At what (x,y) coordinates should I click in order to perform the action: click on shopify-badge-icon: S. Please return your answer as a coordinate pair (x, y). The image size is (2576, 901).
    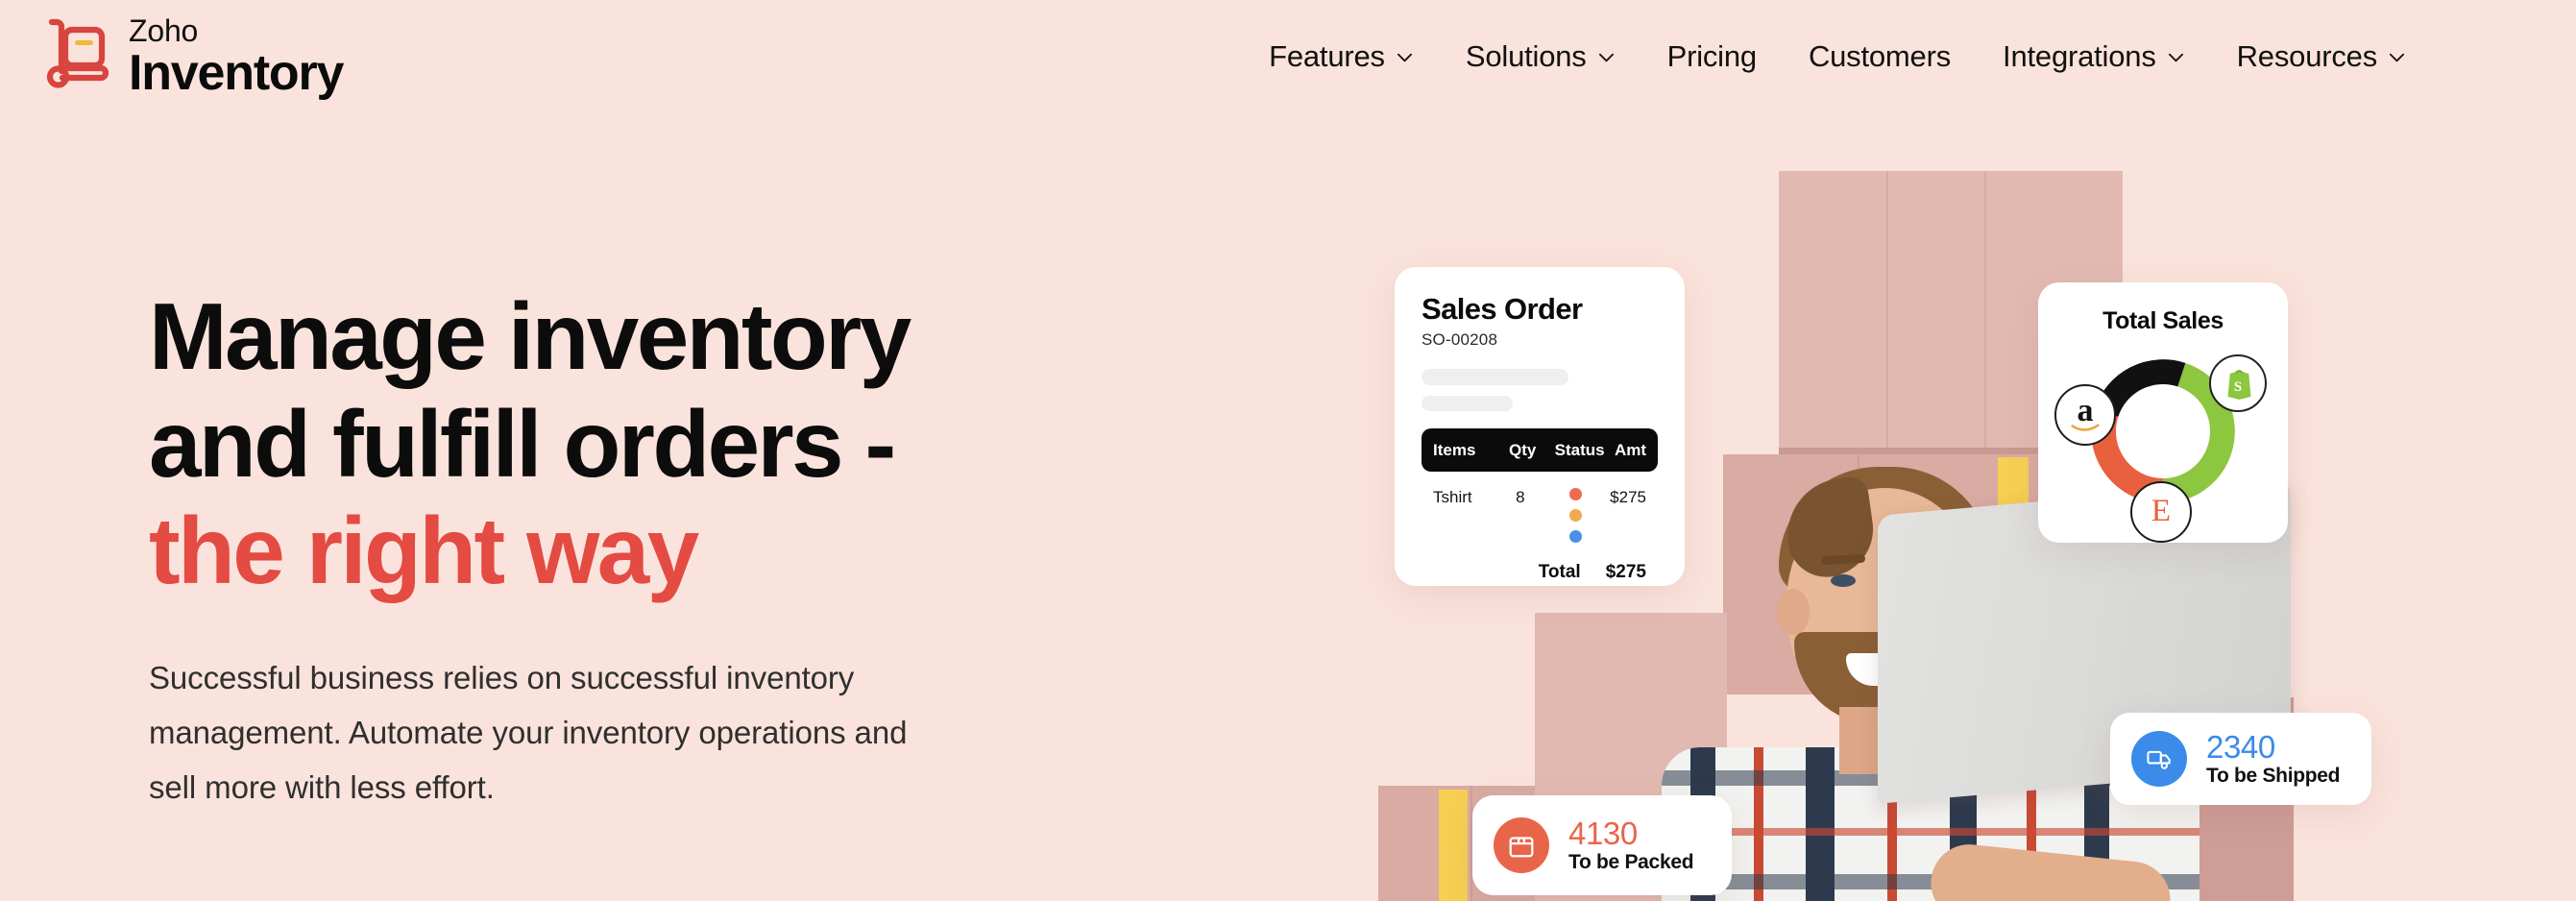
    Looking at the image, I should click on (2238, 383).